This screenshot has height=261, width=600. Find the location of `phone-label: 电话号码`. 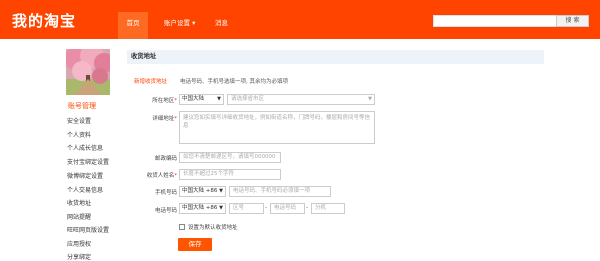

phone-label: 电话号码 is located at coordinates (147, 210).